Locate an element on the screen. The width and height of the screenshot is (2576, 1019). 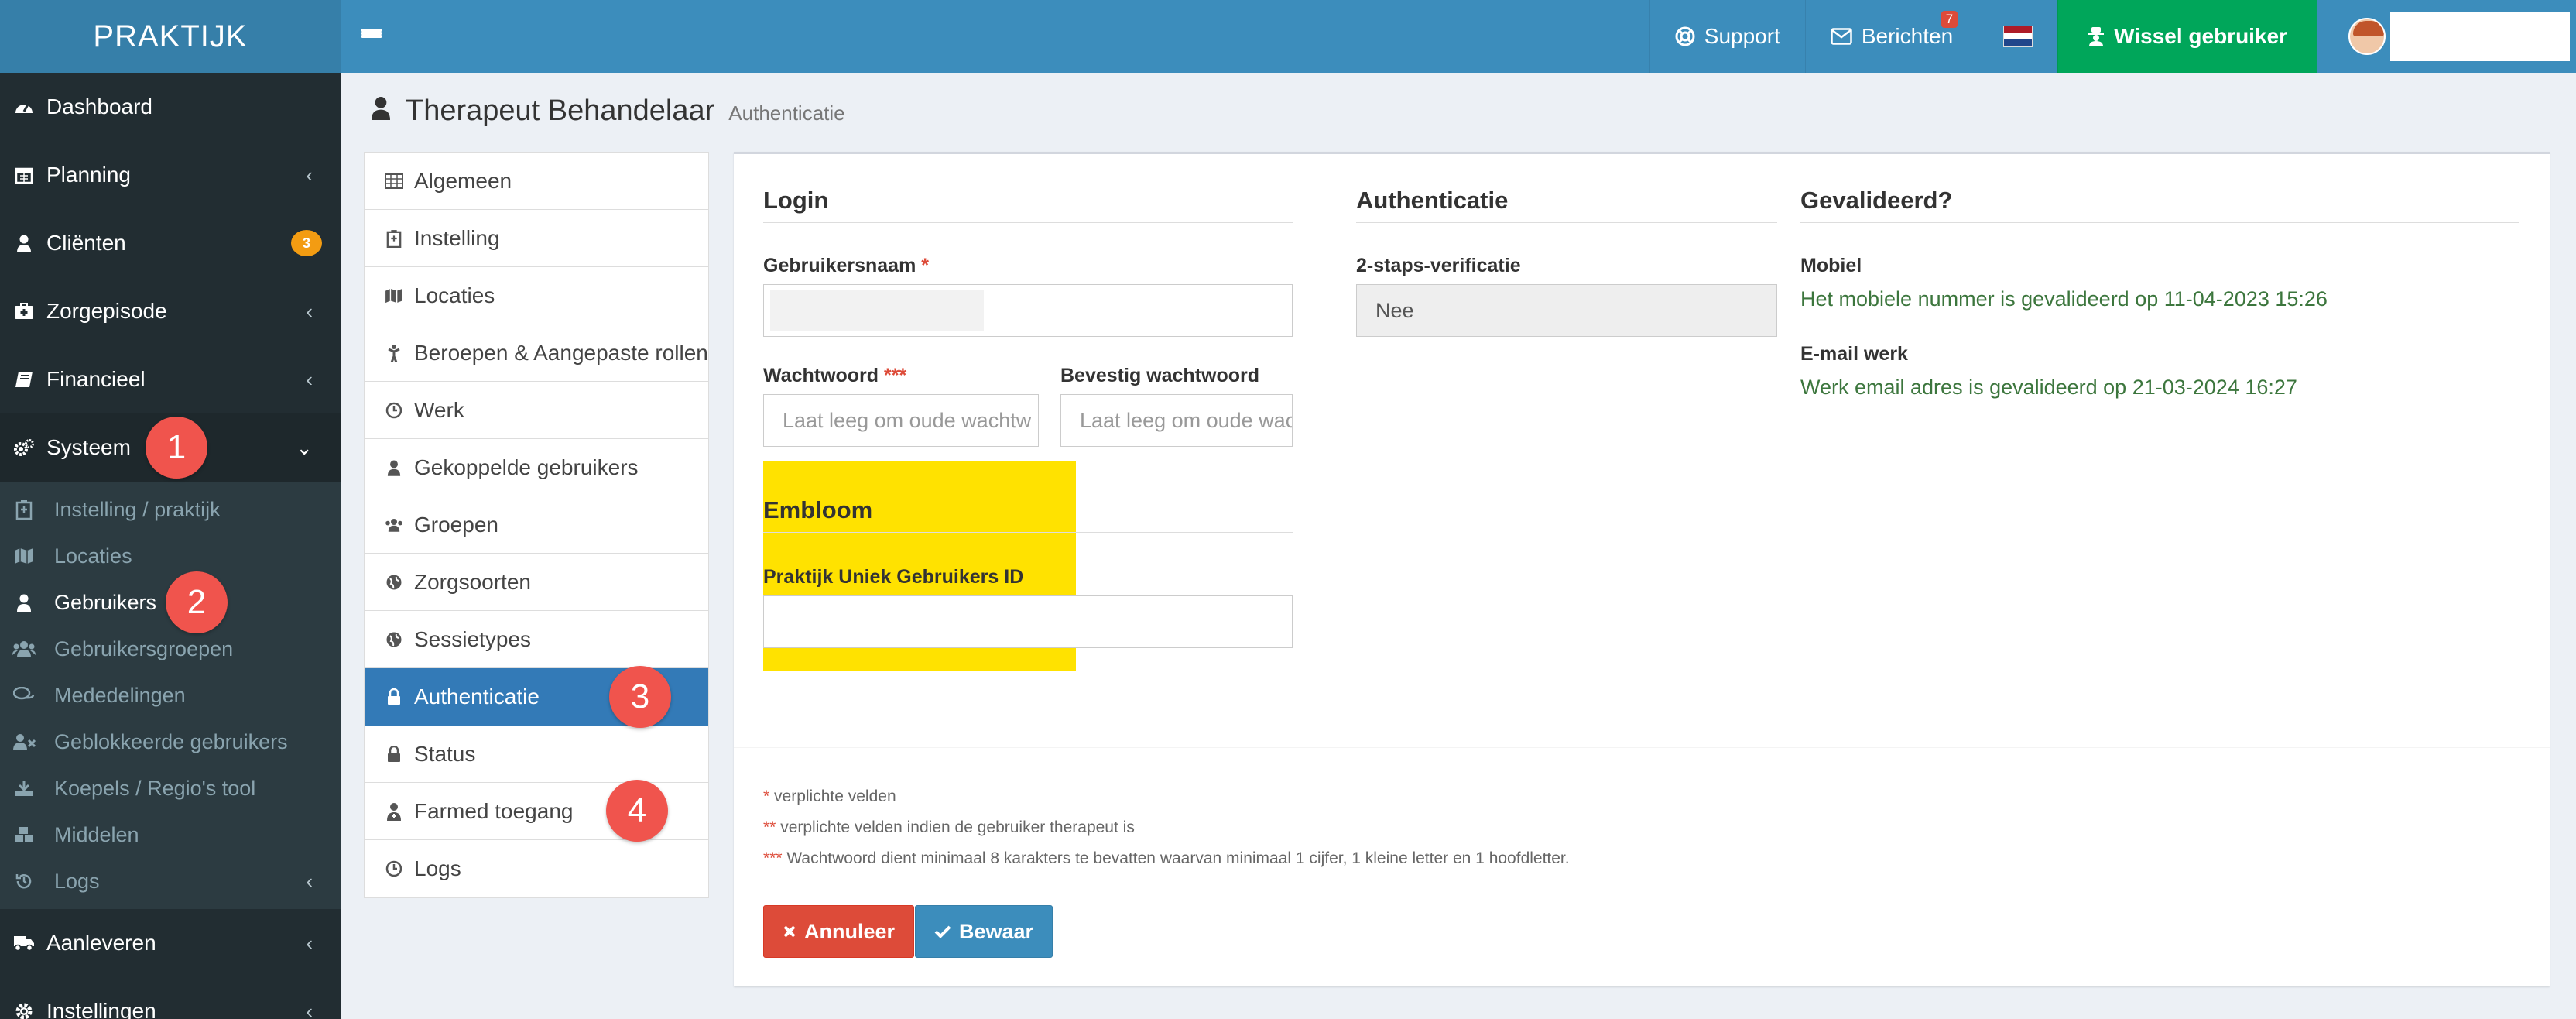
sidebar-subitem-label: Logs is located at coordinates (77, 881).